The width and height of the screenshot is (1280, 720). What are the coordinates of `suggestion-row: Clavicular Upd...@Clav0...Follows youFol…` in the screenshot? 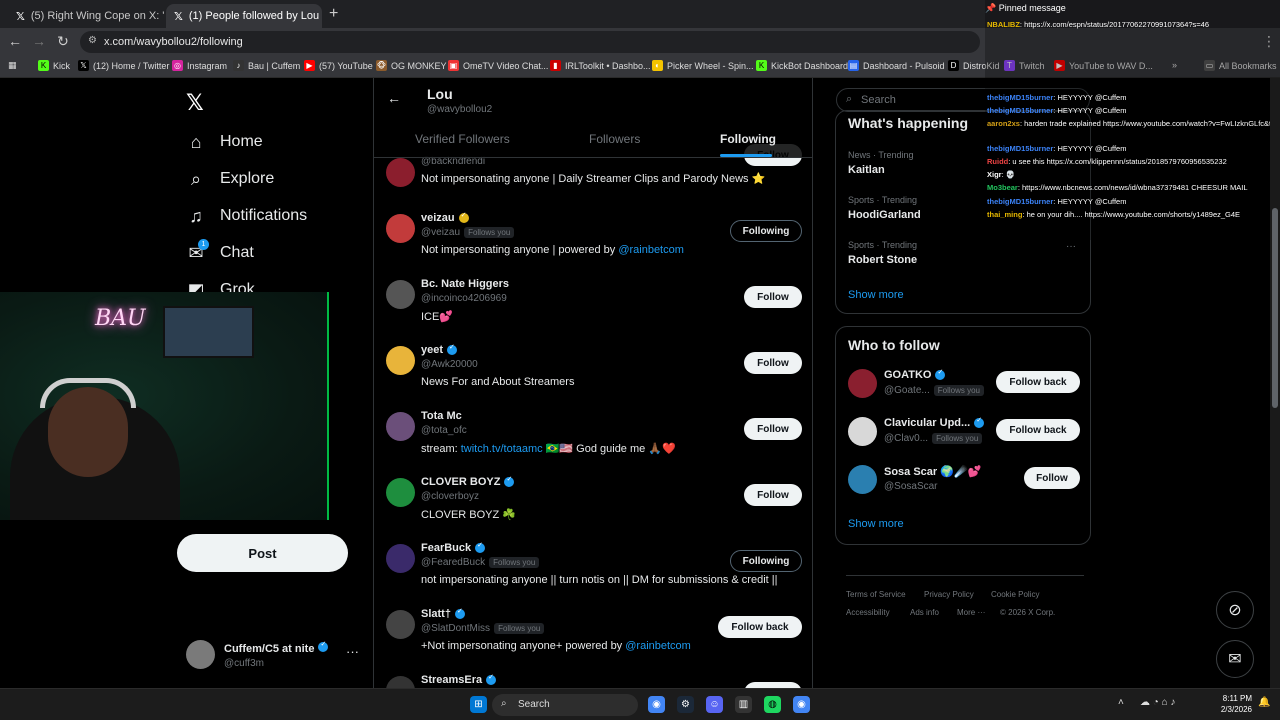 It's located at (964, 434).